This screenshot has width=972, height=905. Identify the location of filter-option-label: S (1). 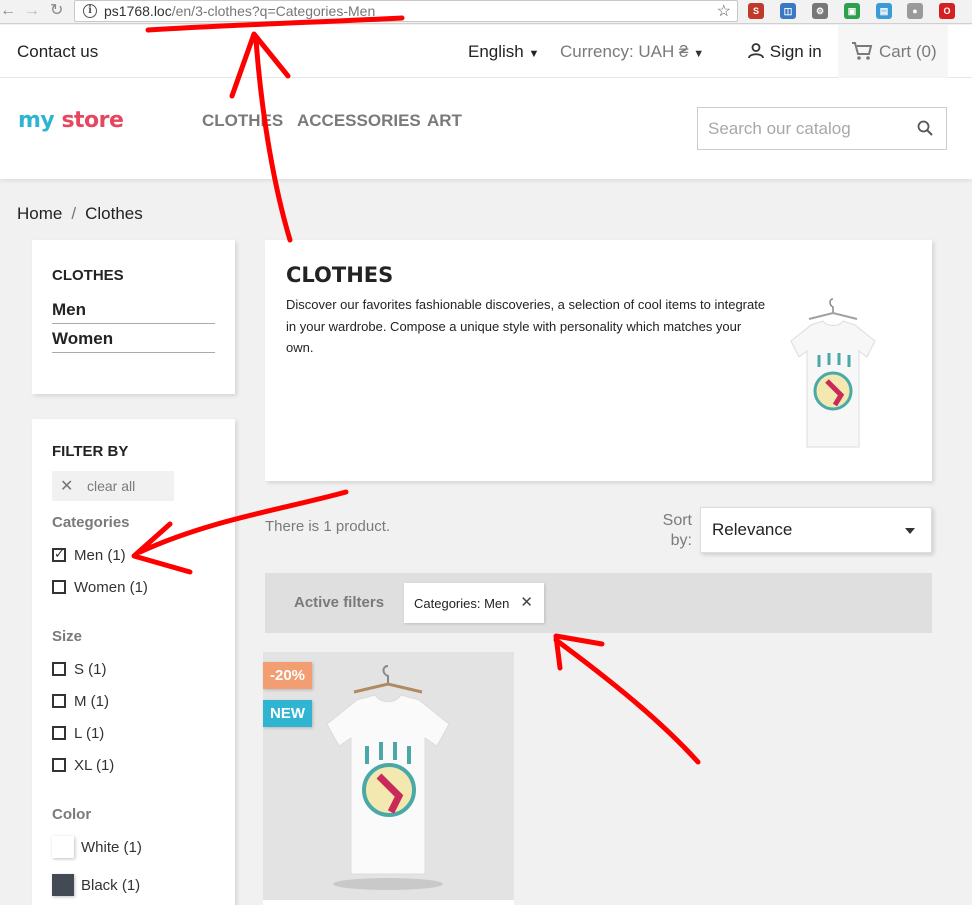
(90, 669).